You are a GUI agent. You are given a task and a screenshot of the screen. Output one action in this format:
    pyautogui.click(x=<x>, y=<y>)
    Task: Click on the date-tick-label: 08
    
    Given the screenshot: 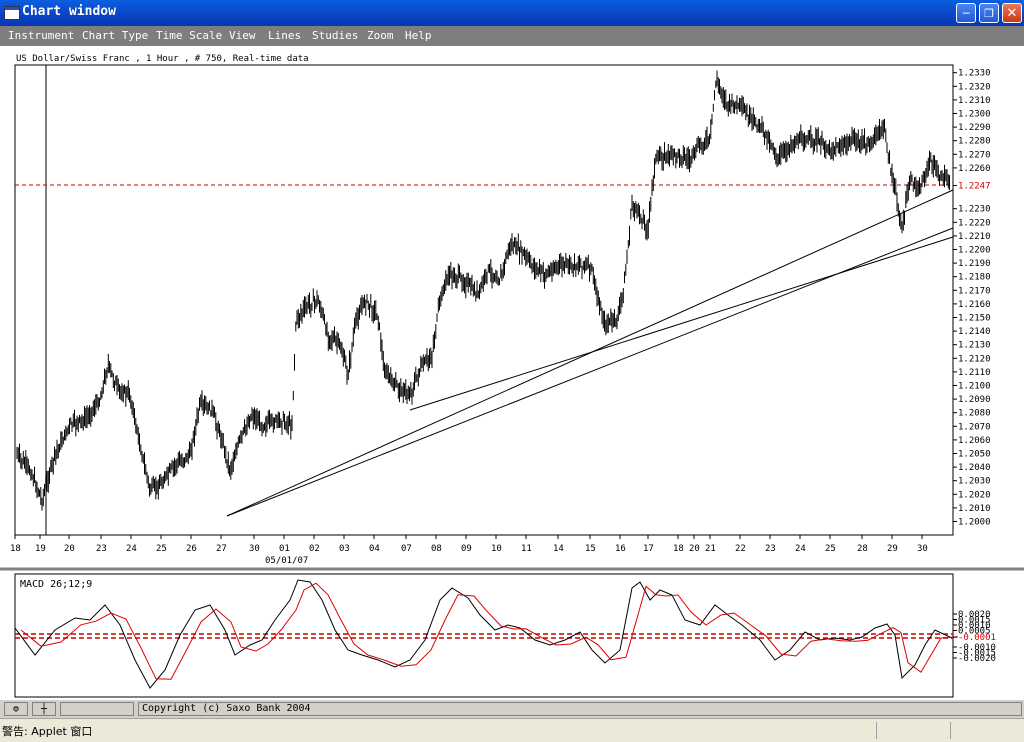 What is the action you would take?
    pyautogui.click(x=436, y=549)
    